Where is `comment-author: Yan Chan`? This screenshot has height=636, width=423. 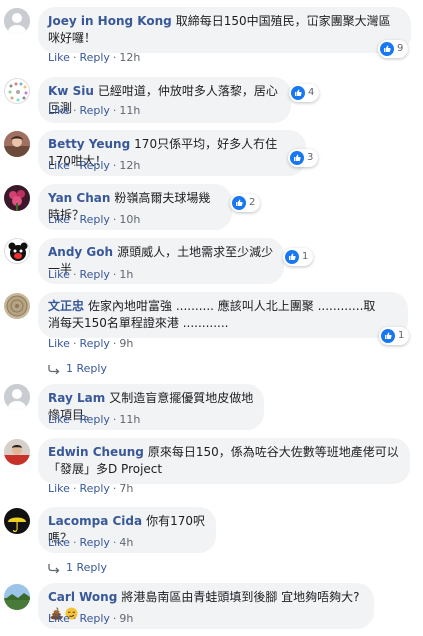
comment-author: Yan Chan is located at coordinates (79, 198).